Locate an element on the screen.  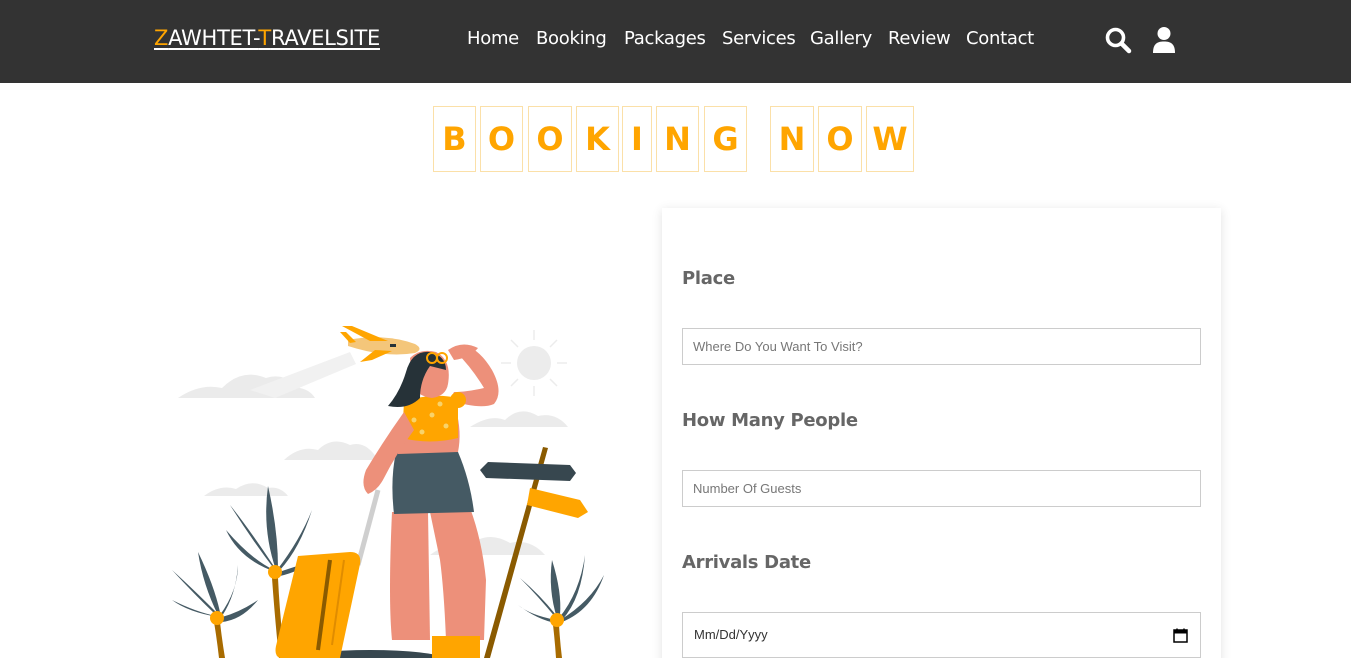
calendar-icon is located at coordinates (1180, 635).